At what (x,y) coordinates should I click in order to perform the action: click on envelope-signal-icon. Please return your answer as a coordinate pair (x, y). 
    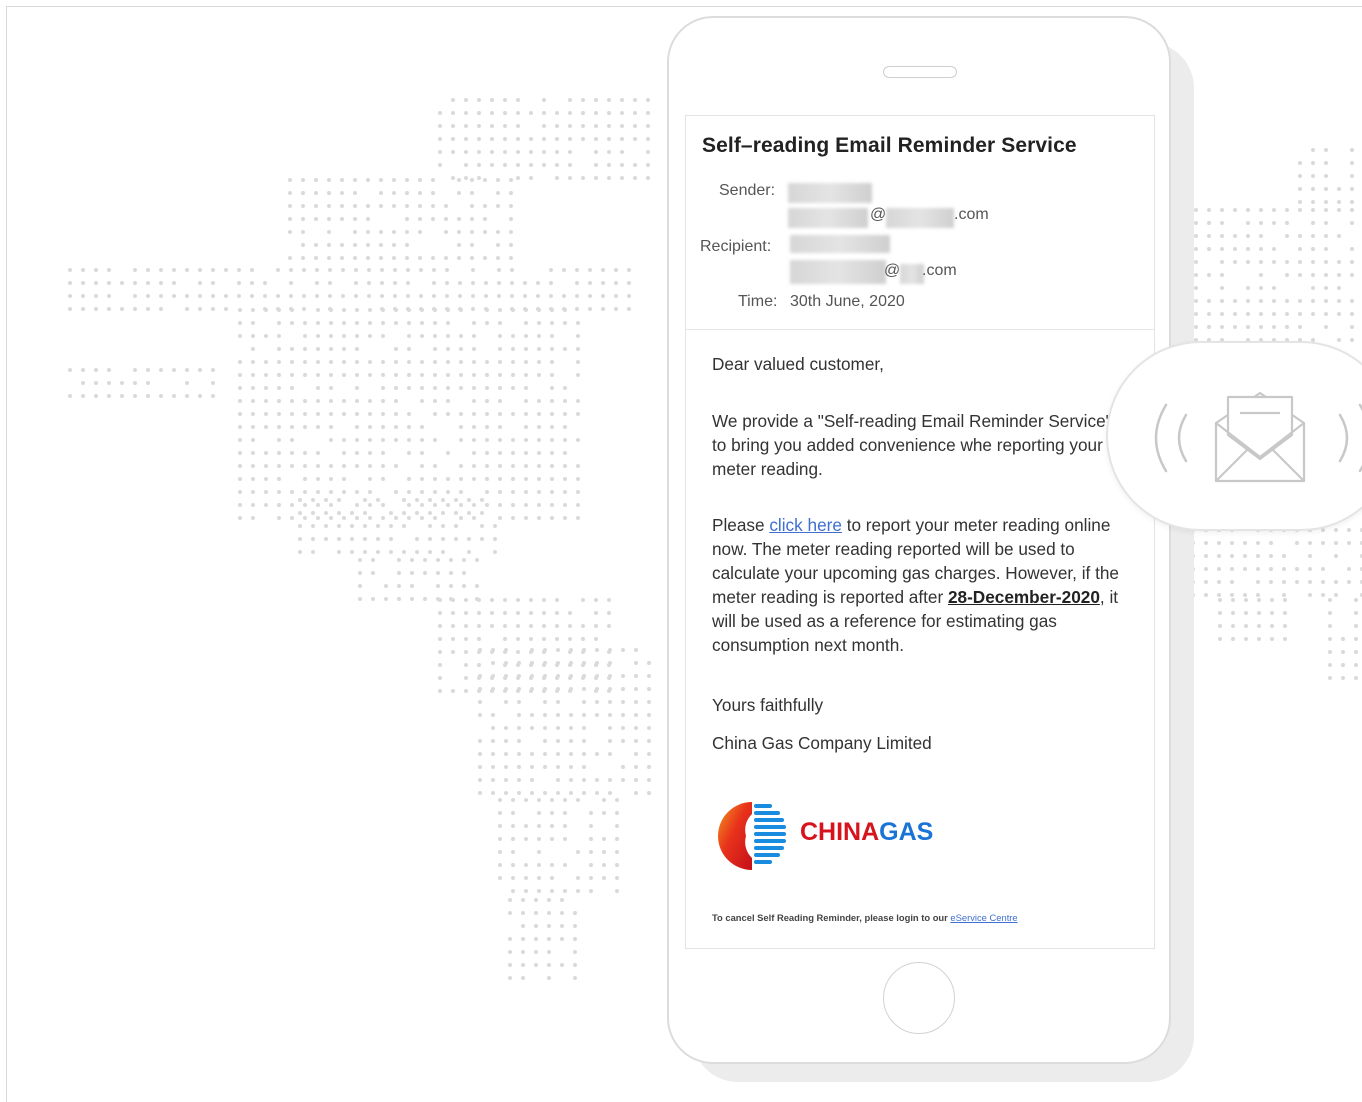
    Looking at the image, I should click on (1258, 437).